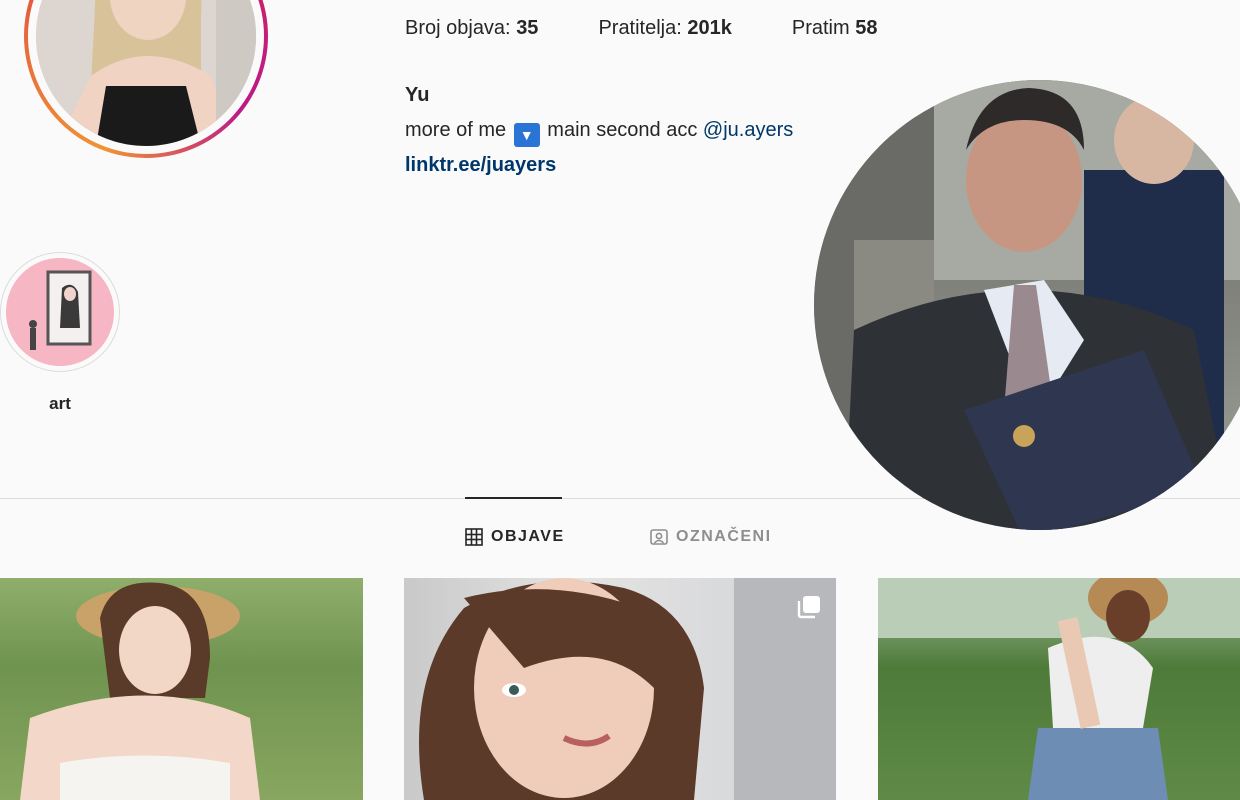  Describe the element at coordinates (474, 537) in the screenshot. I see `grid-icon` at that location.